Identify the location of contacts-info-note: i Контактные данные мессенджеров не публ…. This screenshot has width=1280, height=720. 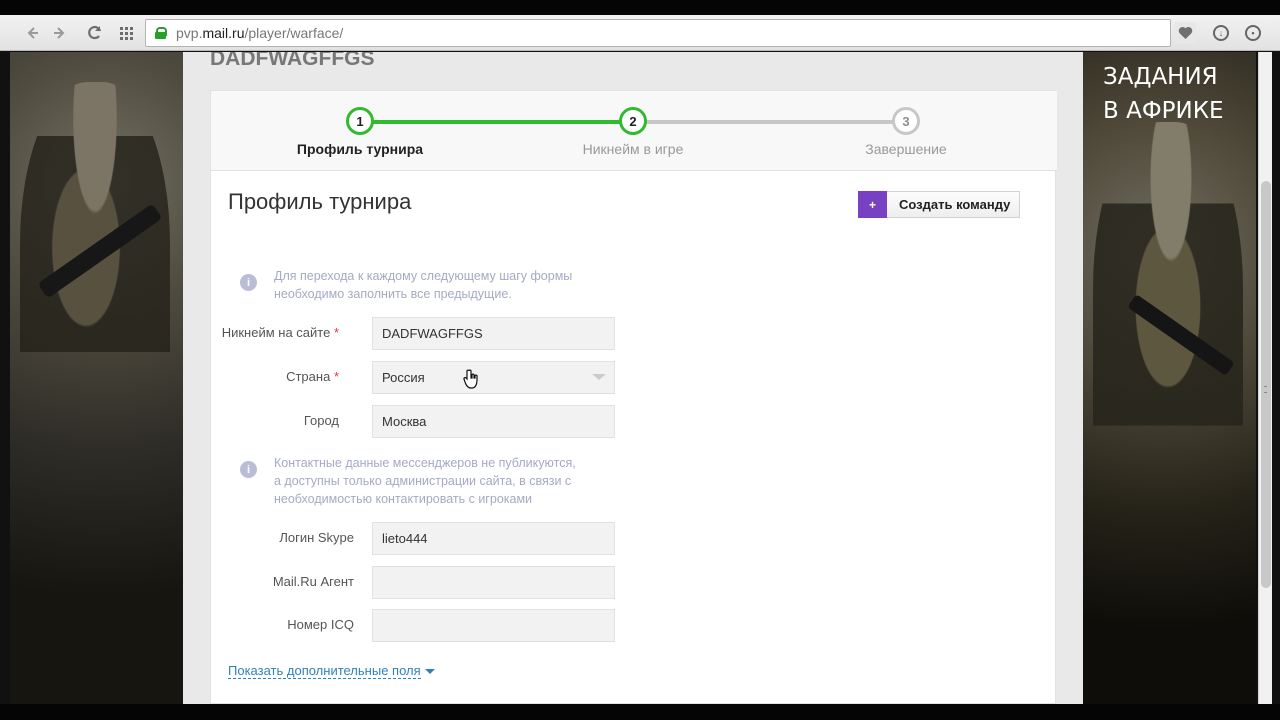
(435, 481).